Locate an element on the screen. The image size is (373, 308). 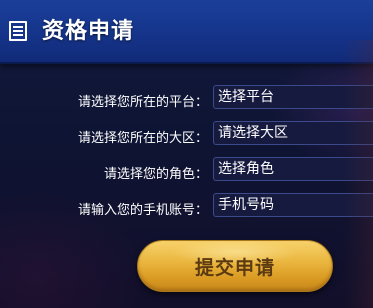
form-row-role: 请选择您的角色： is located at coordinates (186, 172).